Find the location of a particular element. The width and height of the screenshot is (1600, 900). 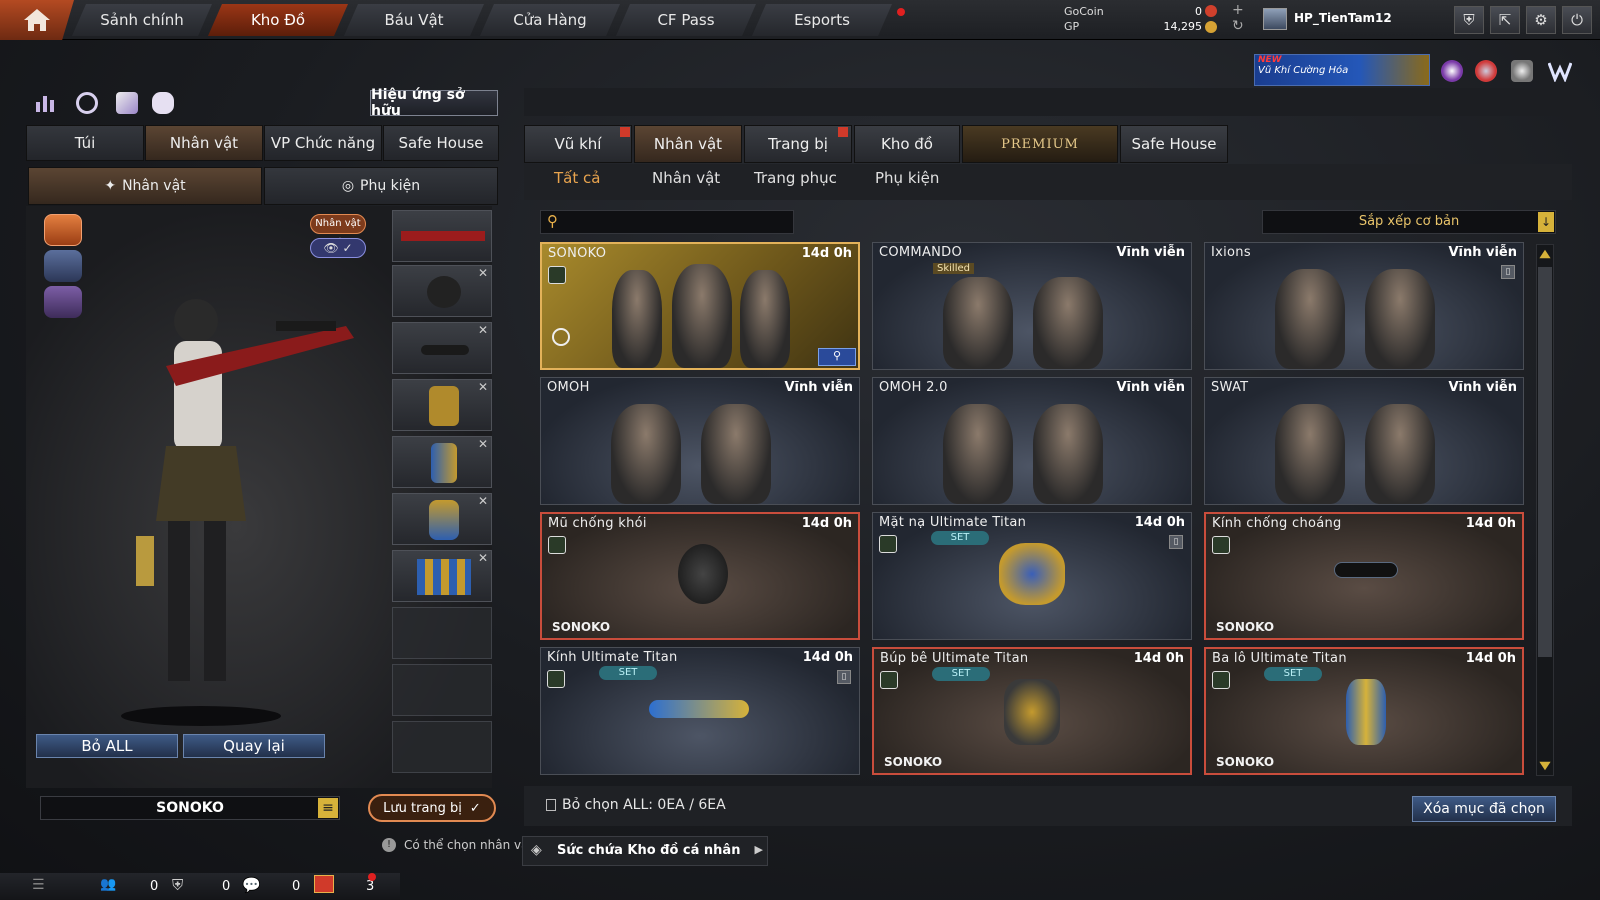

subtab-all: Tất cả is located at coordinates (577, 178).